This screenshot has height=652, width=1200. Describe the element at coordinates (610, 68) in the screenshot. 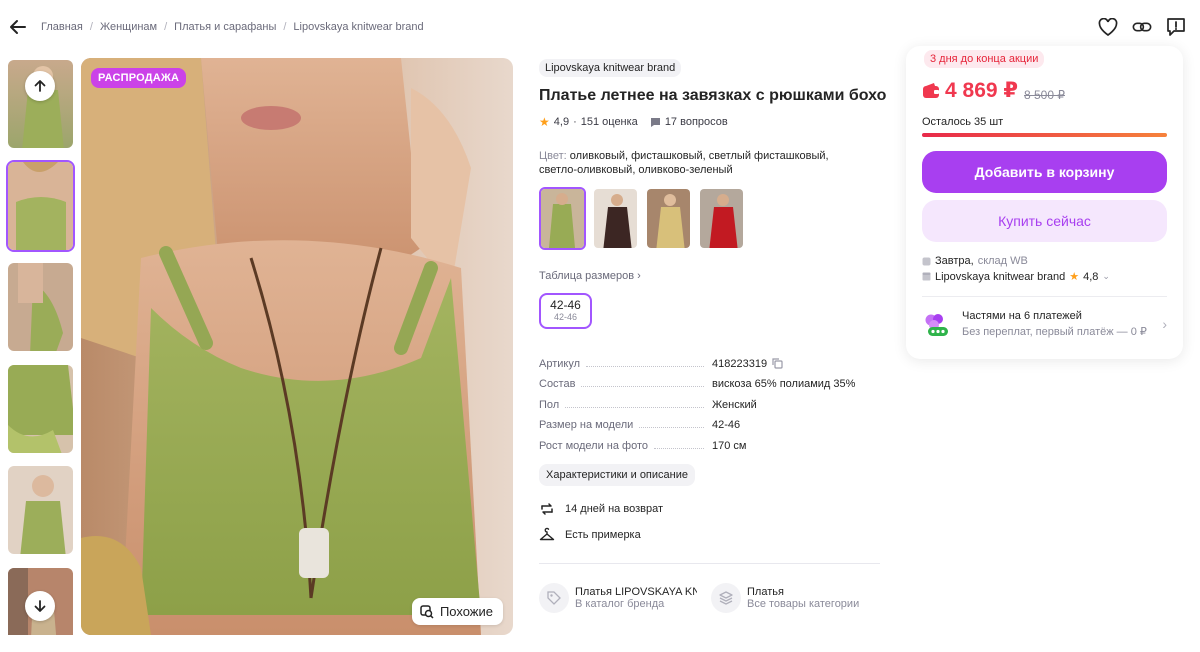

I see `brand-chip: Lipovskaya knitwear brand` at that location.